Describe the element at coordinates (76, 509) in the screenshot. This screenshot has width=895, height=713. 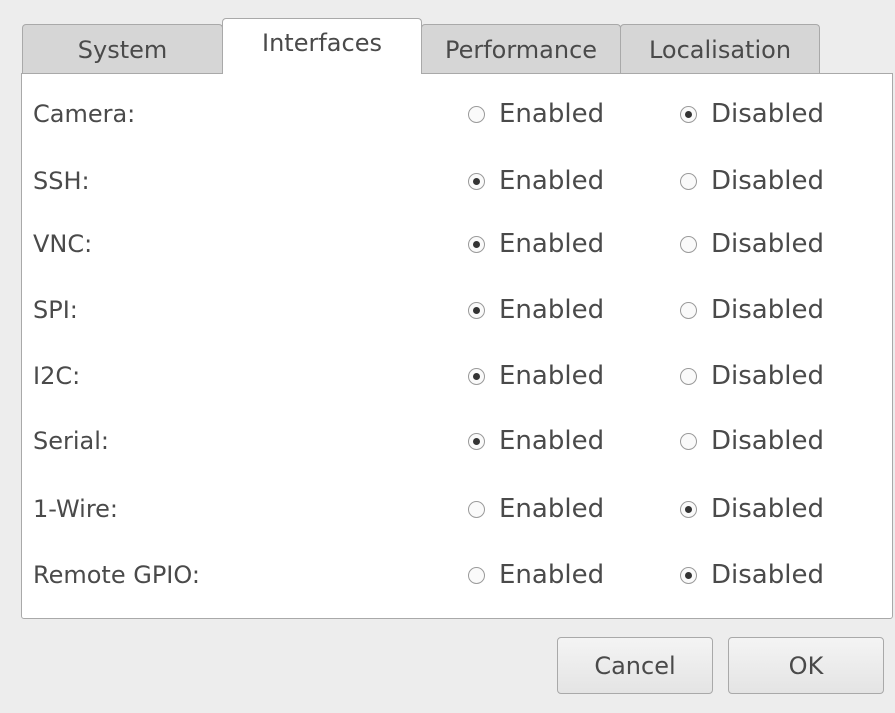
I see `row-label: 1-Wire:` at that location.